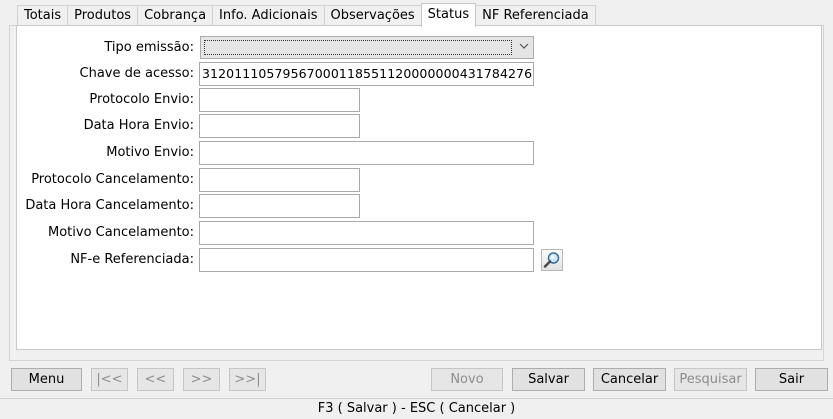 Image resolution: width=833 pixels, height=419 pixels. Describe the element at coordinates (448, 15) in the screenshot. I see `tab-status: Status` at that location.